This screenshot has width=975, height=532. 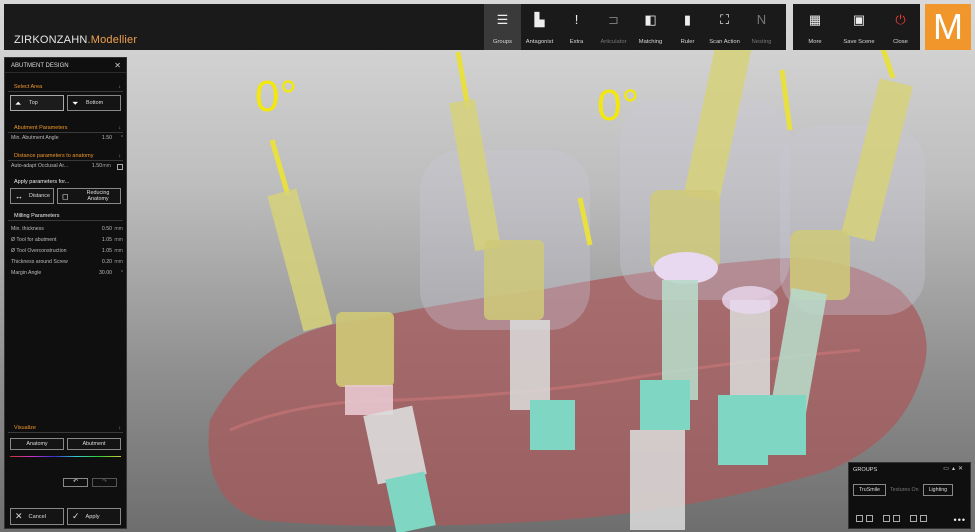 What do you see at coordinates (938, 490) in the screenshot?
I see `lighting-button: Lighting` at bounding box center [938, 490].